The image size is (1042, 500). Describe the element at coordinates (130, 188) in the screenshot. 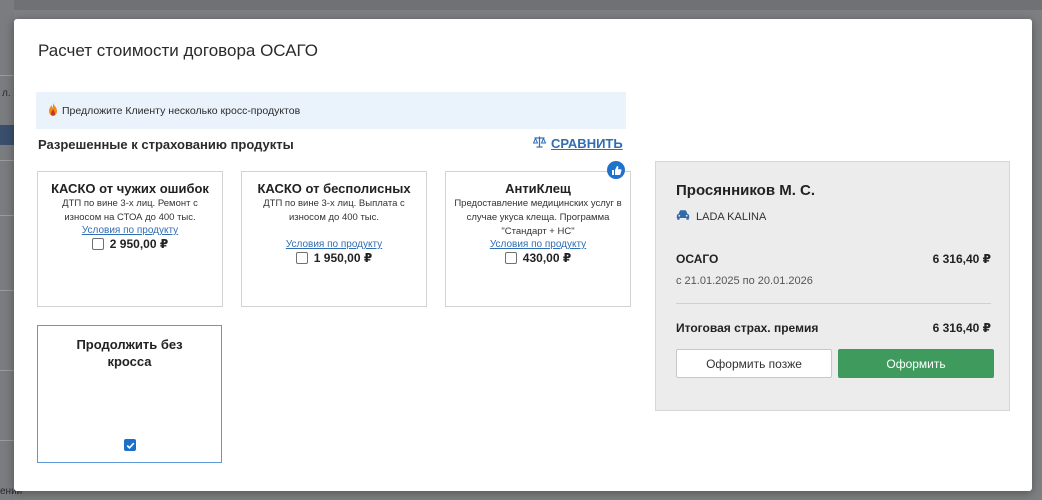

I see `product-title: КАСКО от чужих ошибок` at that location.